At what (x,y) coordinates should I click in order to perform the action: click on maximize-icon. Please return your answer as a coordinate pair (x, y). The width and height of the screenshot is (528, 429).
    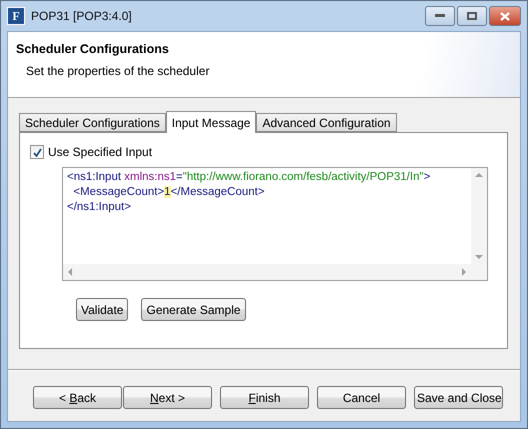
    Looking at the image, I should click on (472, 16).